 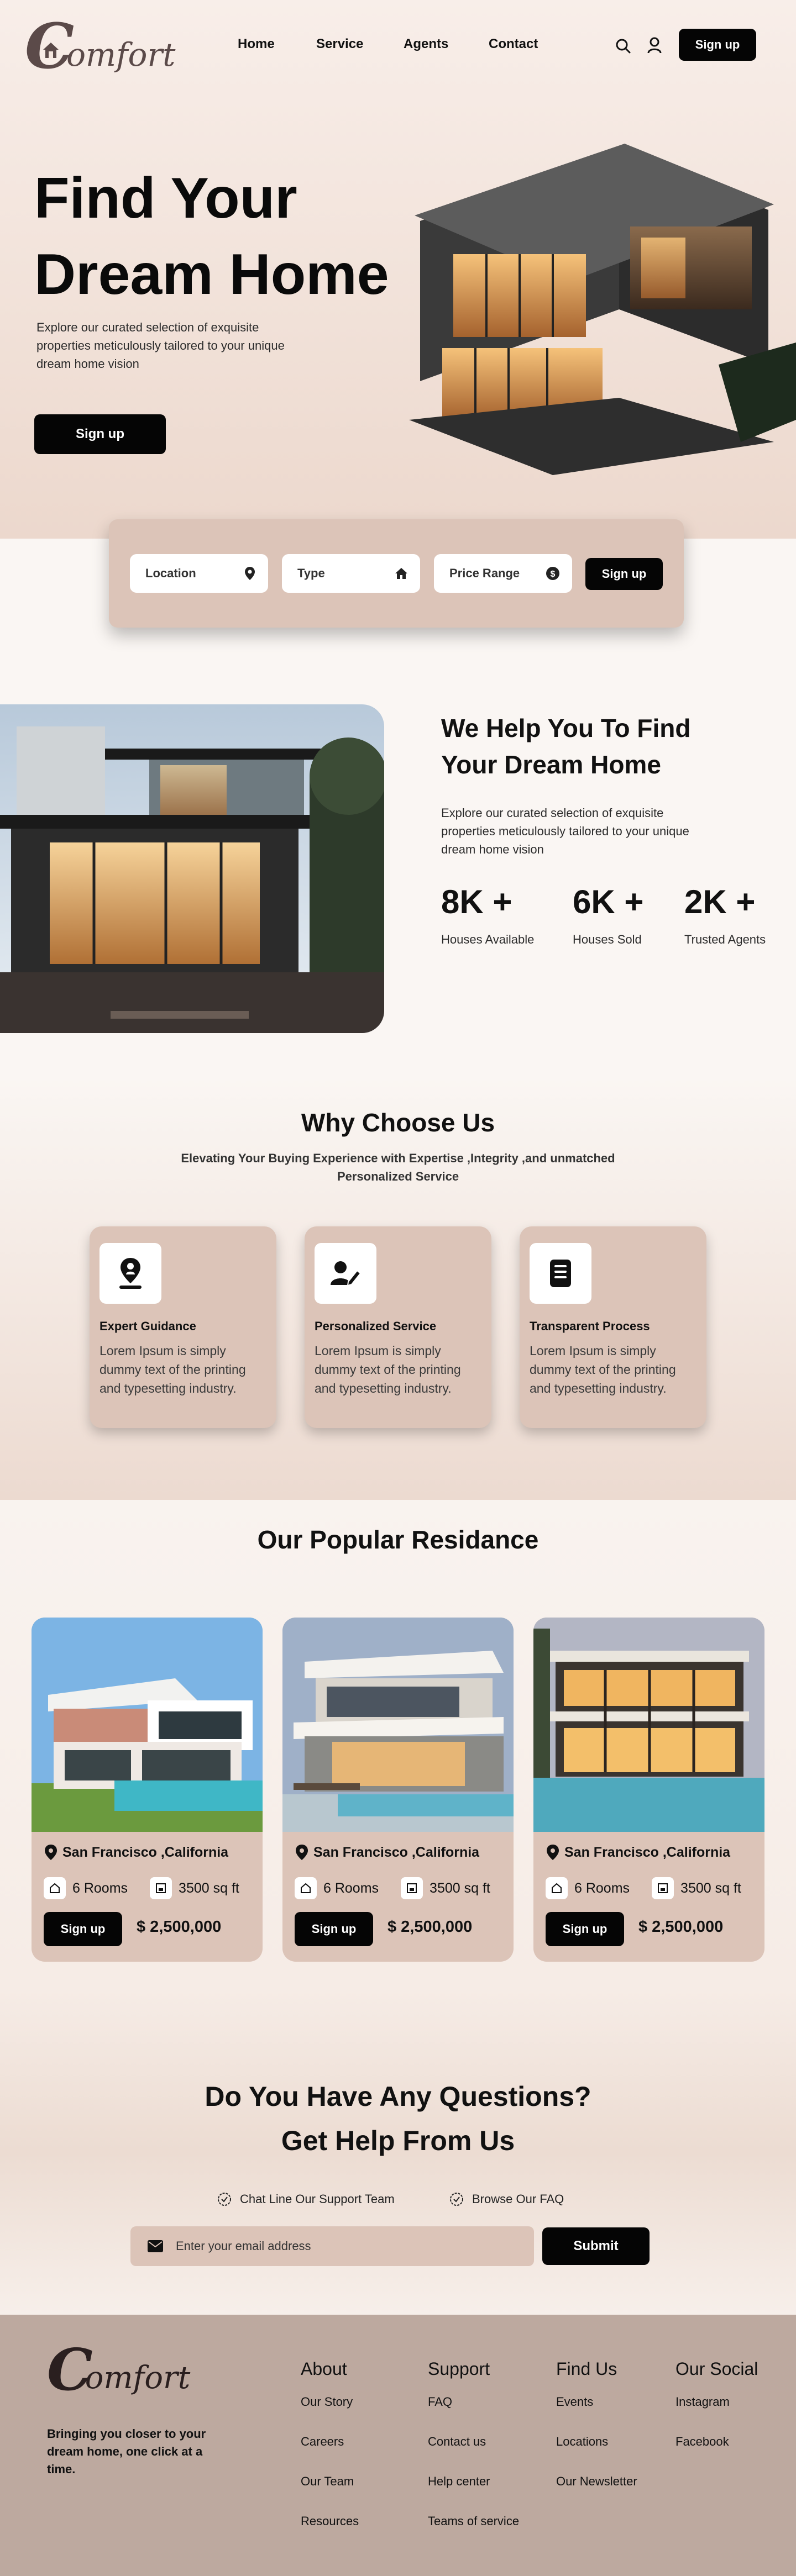 I want to click on property-search-bar: Location Type Price Range $ Sign up, so click(x=396, y=573).